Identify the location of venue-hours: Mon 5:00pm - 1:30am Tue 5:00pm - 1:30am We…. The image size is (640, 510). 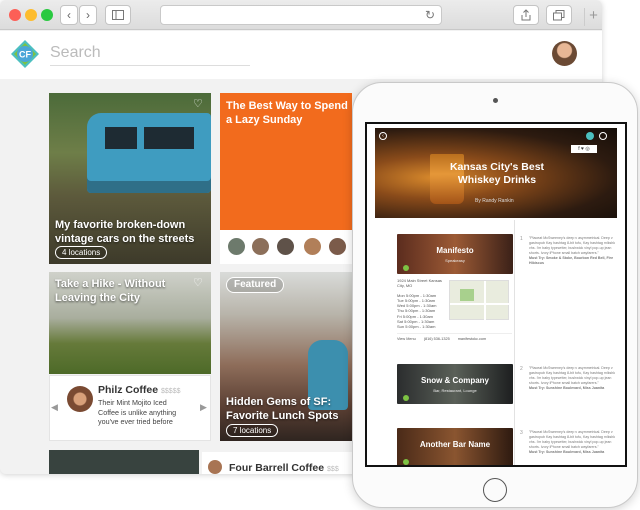
(417, 311).